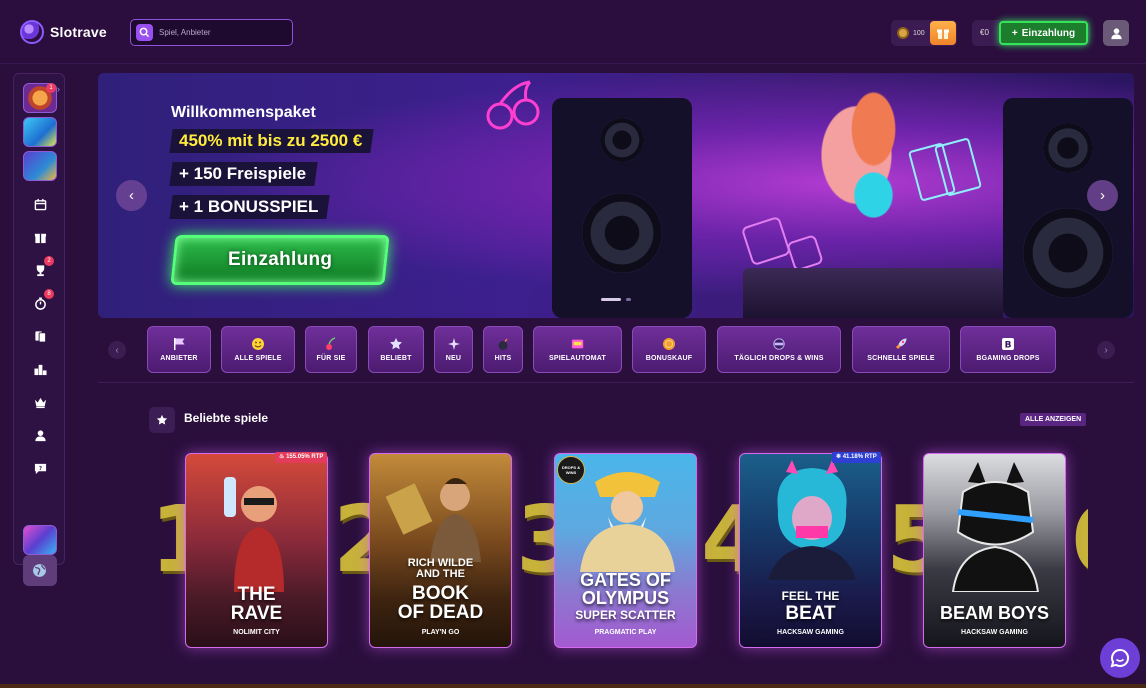  I want to click on category-alle-spiele: ALLE SPIELE, so click(258, 349).